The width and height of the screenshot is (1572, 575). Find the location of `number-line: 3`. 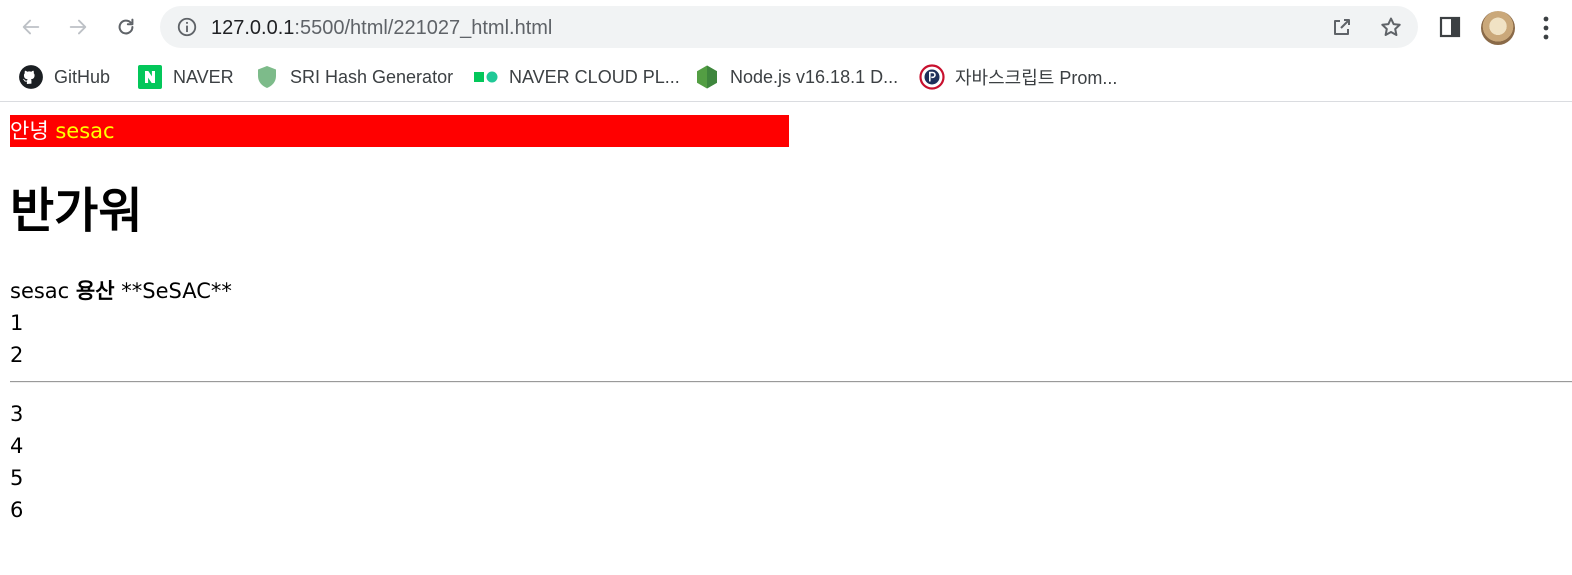

number-line: 3 is located at coordinates (17, 414).